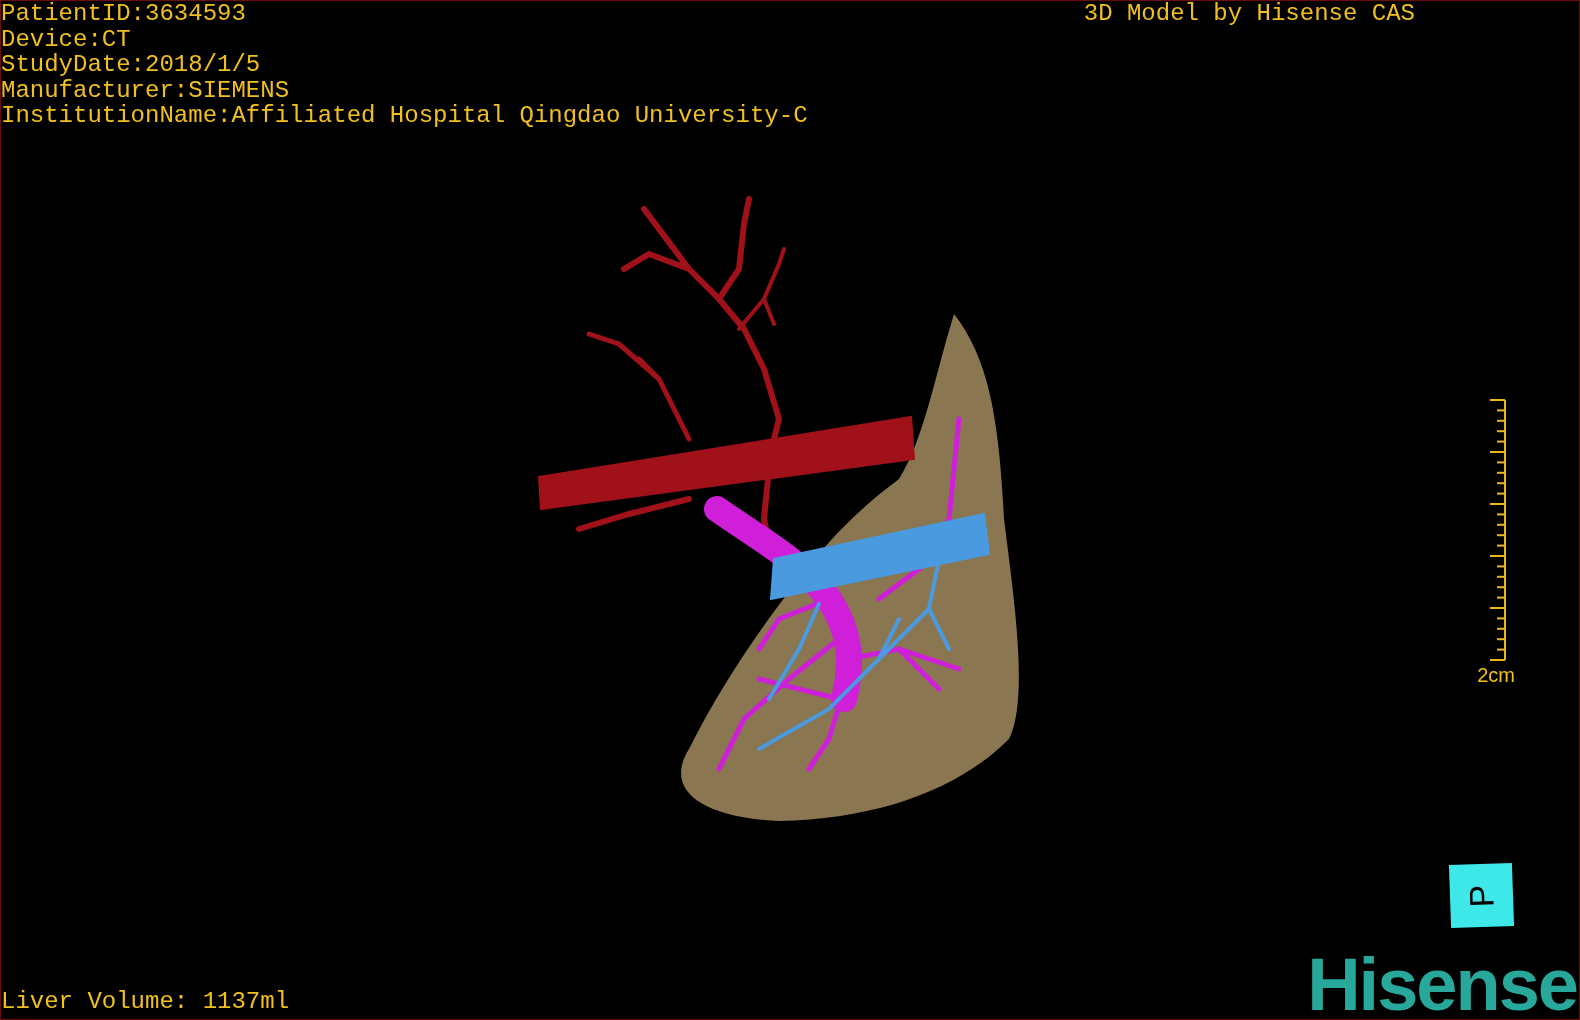  I want to click on patient-info-line: StudyDate:2018/1/5, so click(131, 65).